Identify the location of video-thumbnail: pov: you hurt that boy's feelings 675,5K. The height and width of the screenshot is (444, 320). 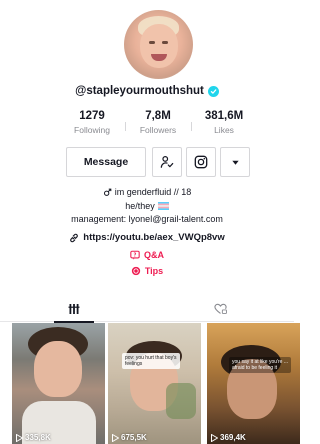
(154, 383).